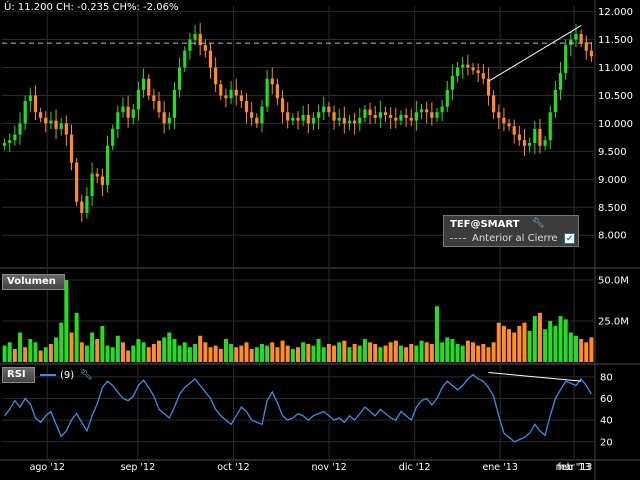  Describe the element at coordinates (484, 224) in the screenshot. I see `legend-symbol: TEF@SMART` at that location.